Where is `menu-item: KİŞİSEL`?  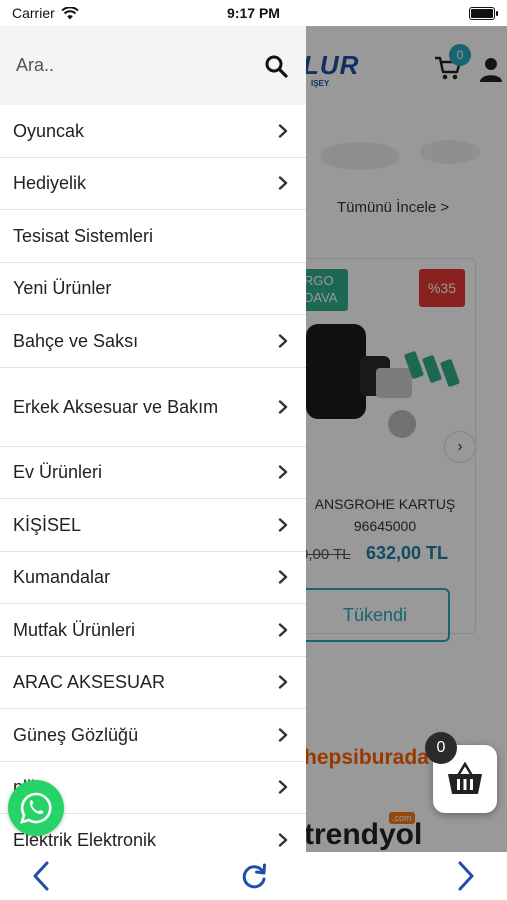
menu-item: KİŞİSEL is located at coordinates (153, 525).